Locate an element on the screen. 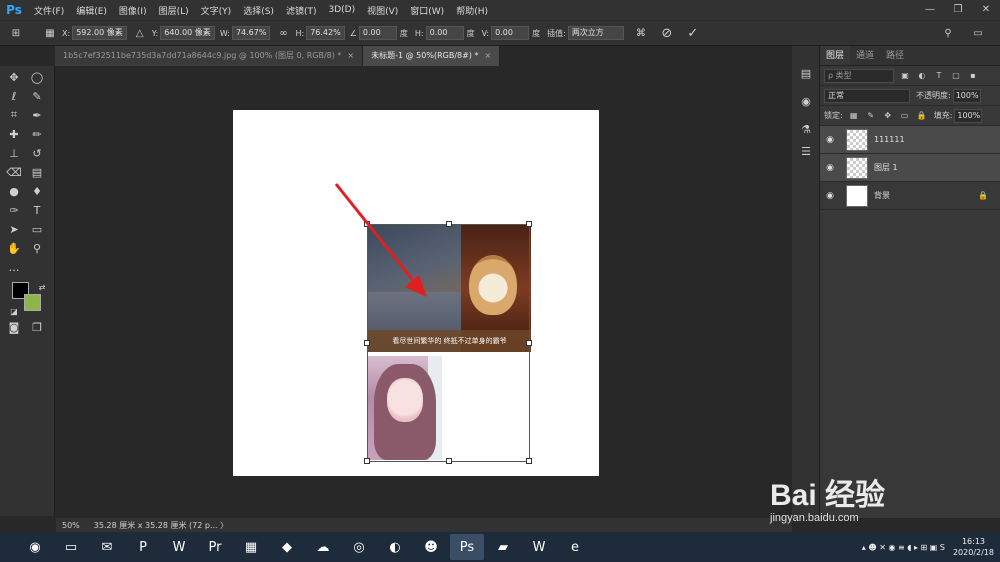  minimize-icon: — is located at coordinates (930, 10).